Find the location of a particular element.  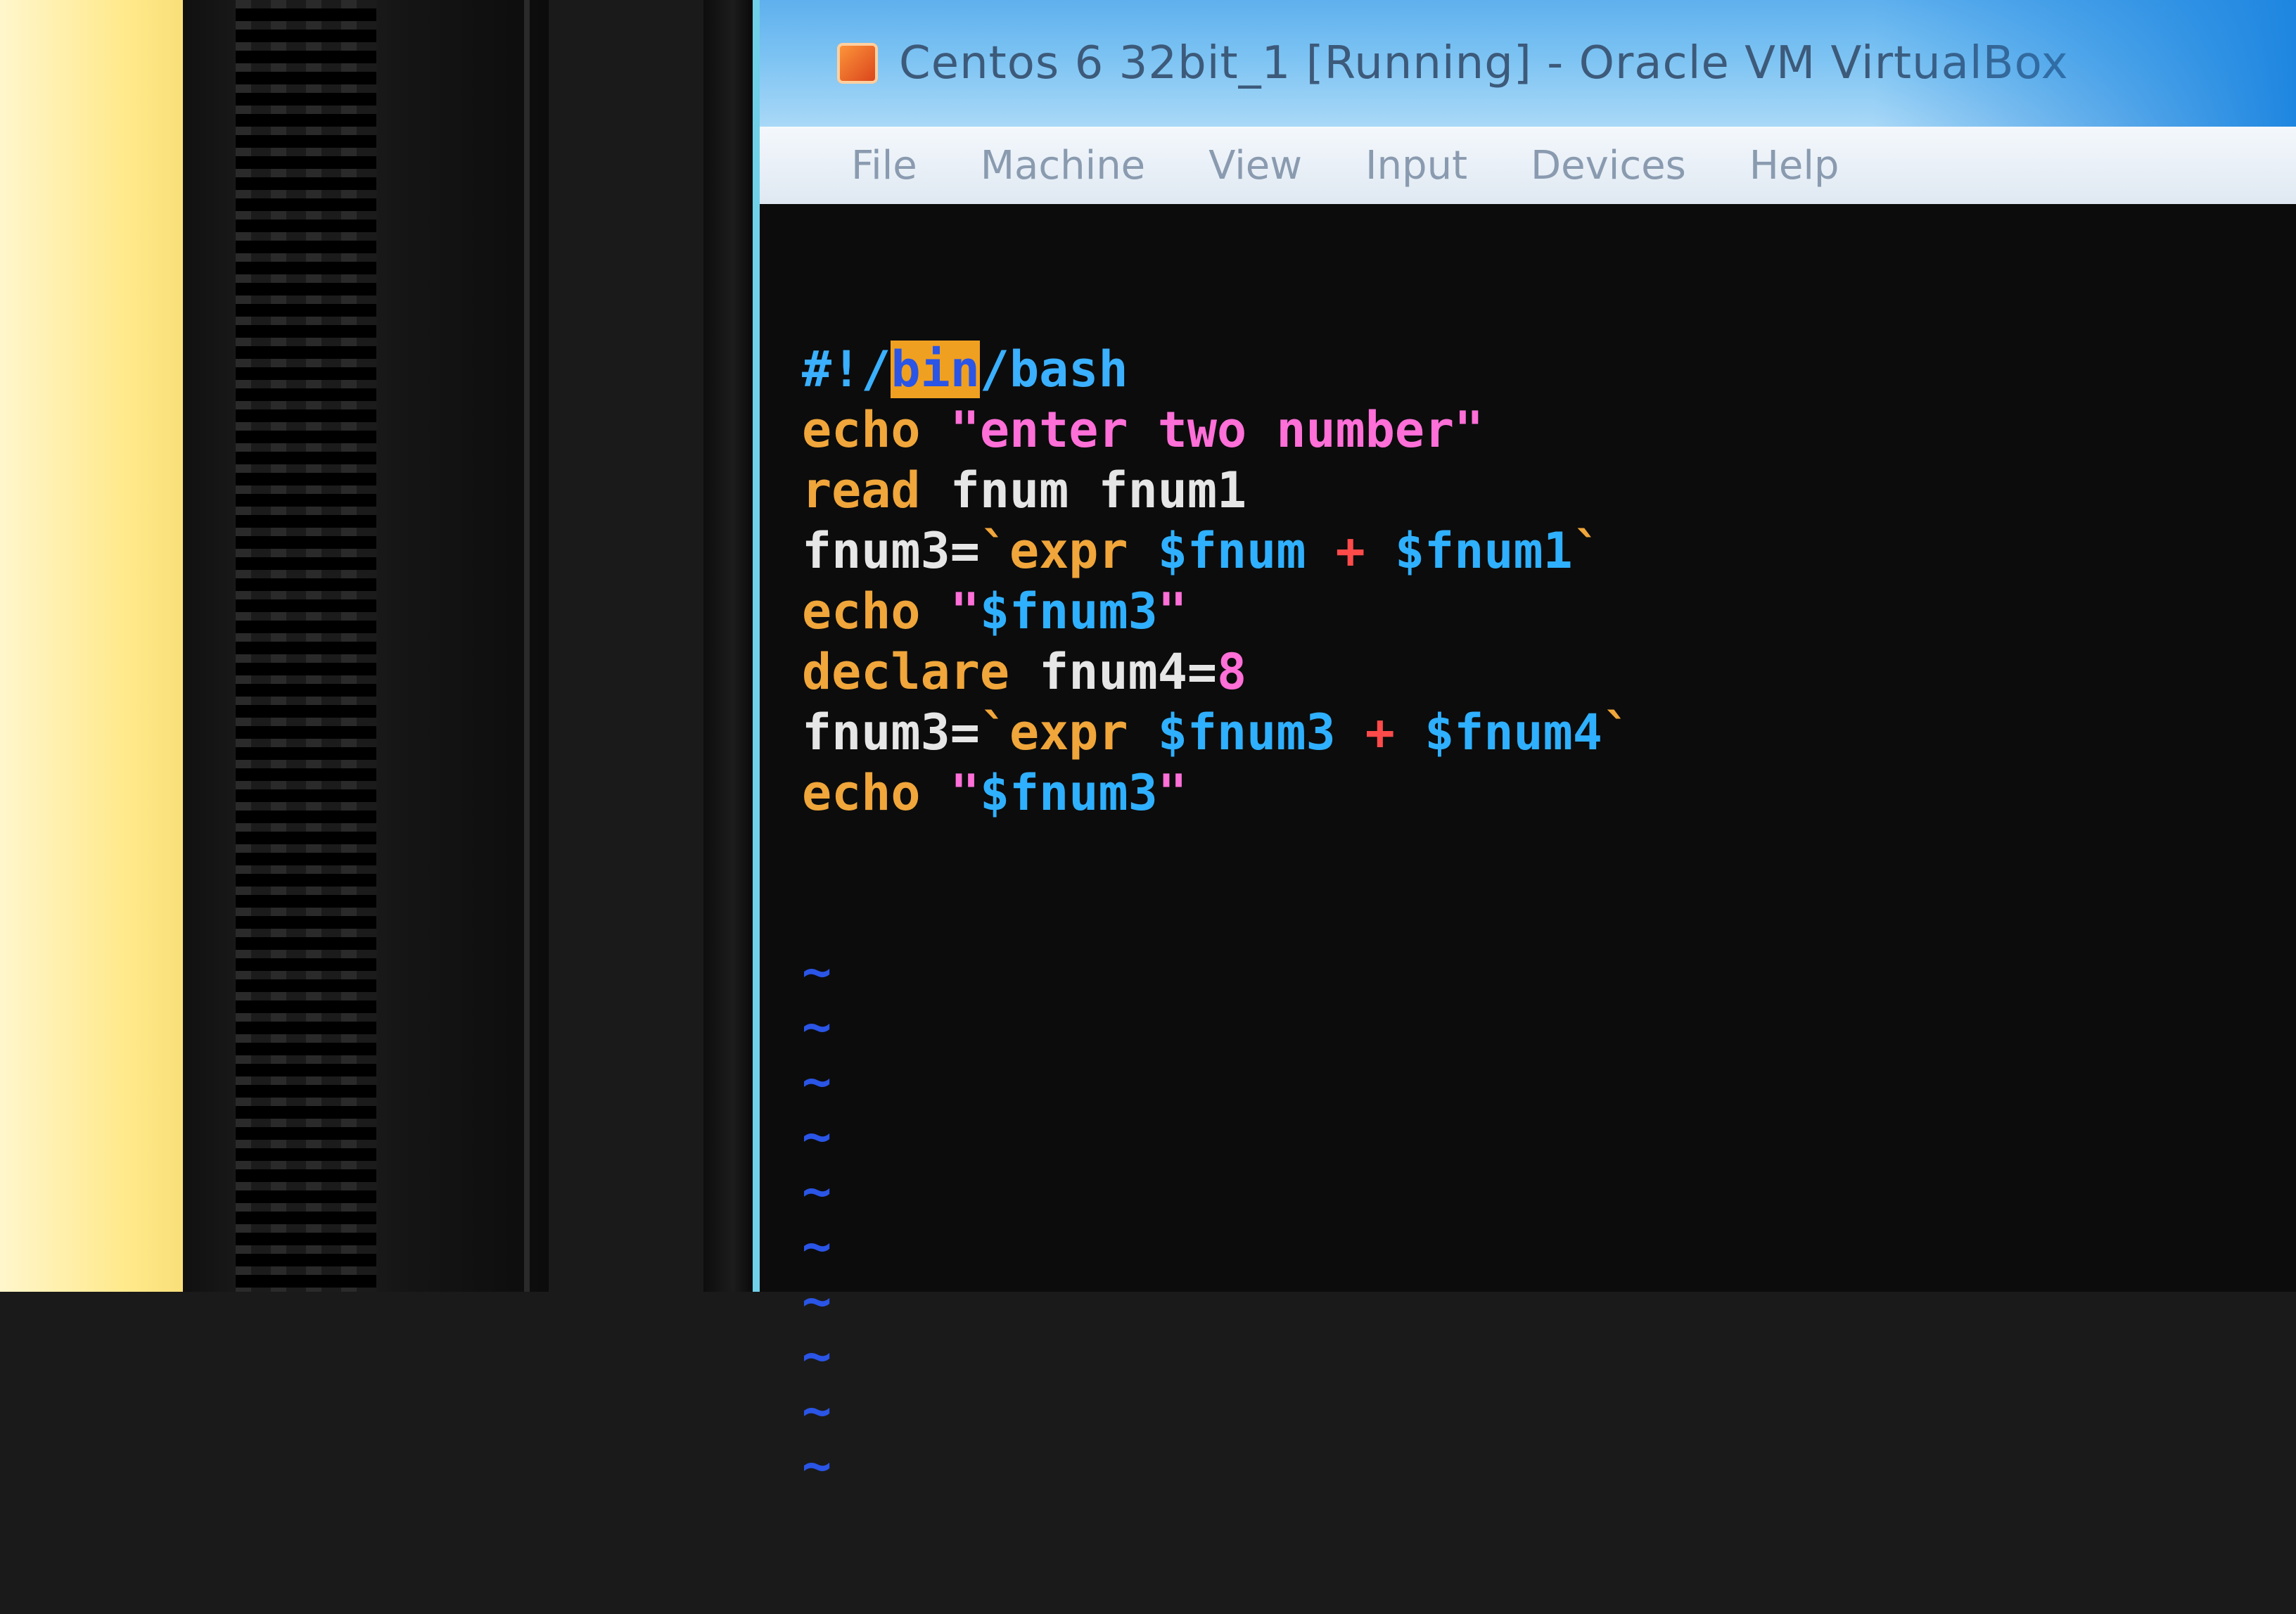

code-token: bin is located at coordinates (936, 369).